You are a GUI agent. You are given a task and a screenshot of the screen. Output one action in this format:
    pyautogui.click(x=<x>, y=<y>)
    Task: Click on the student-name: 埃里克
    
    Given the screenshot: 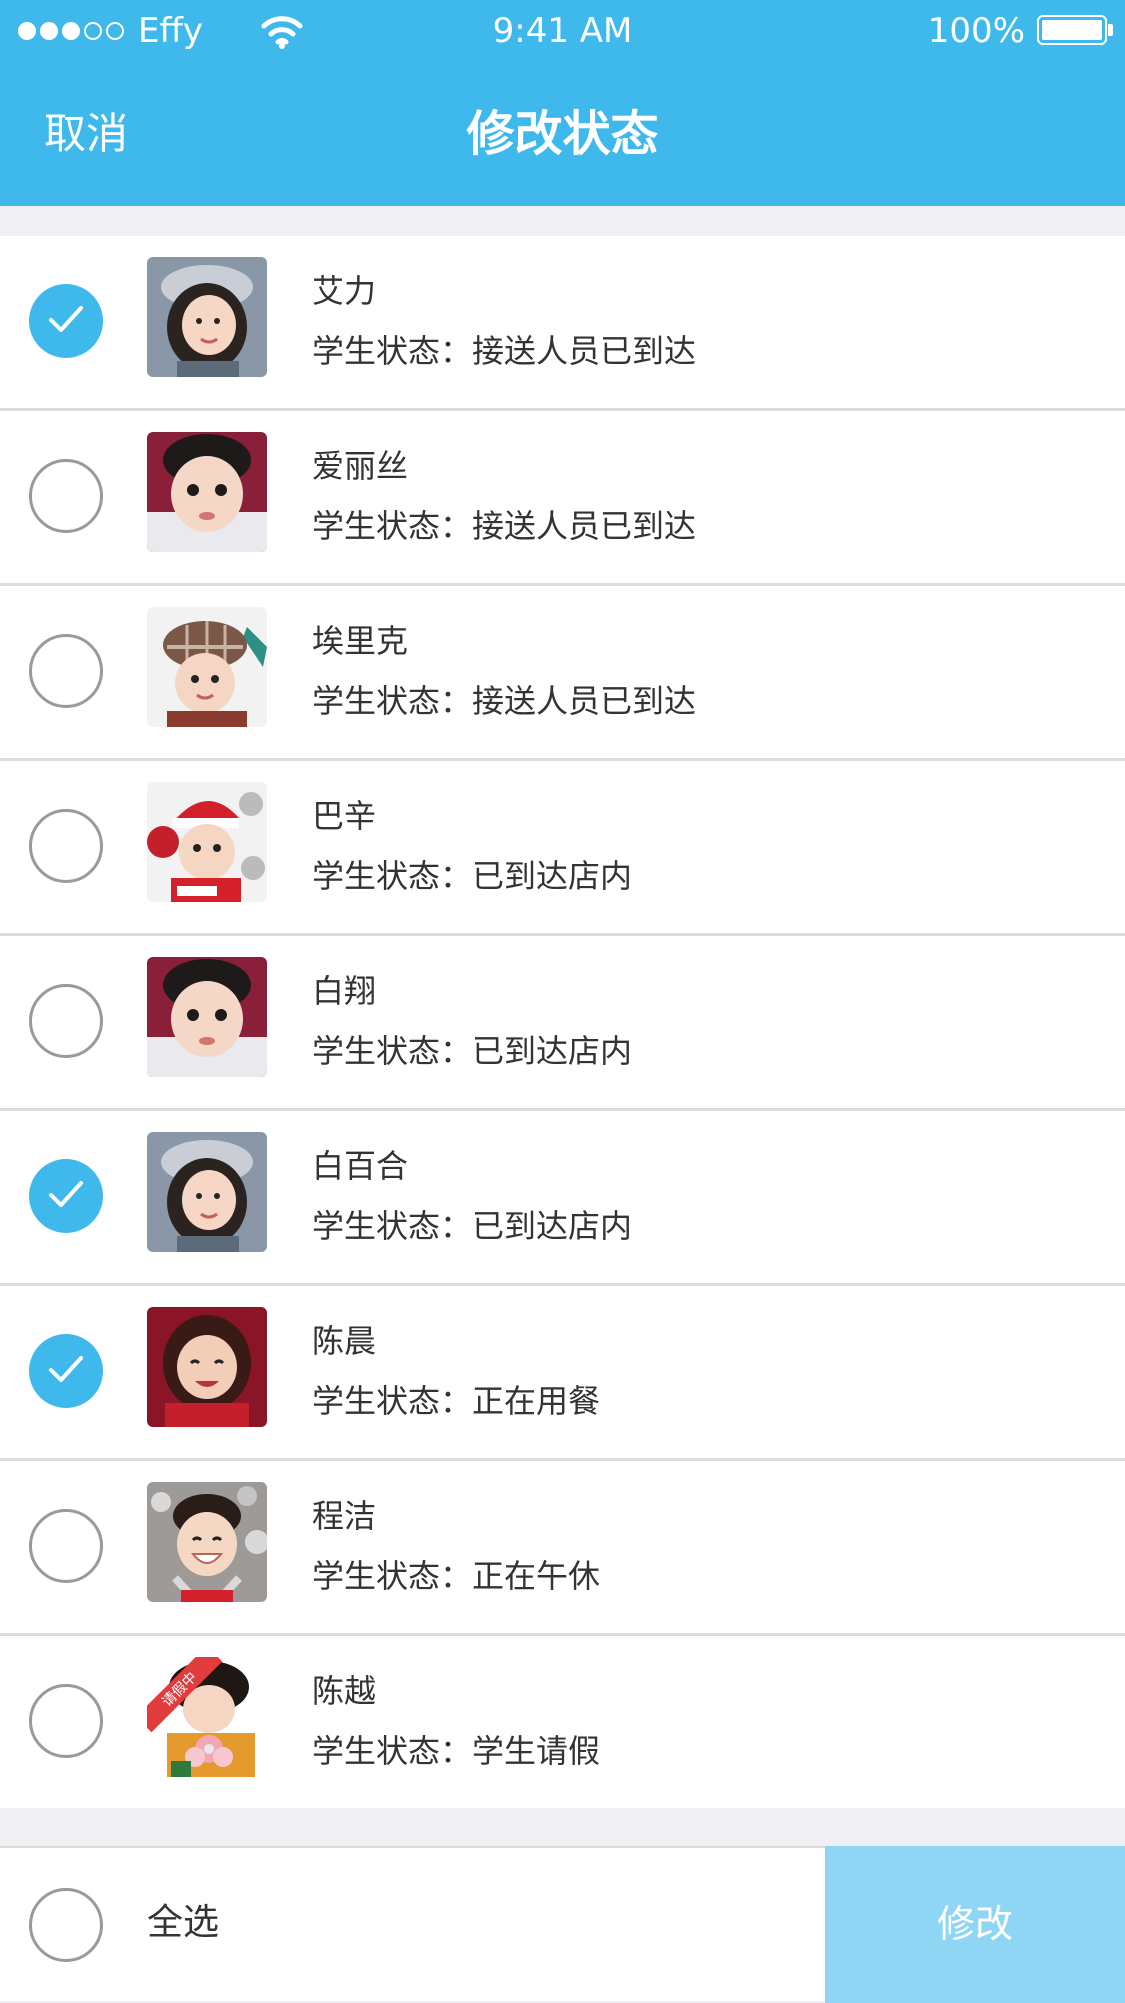 What is the action you would take?
    pyautogui.click(x=360, y=641)
    